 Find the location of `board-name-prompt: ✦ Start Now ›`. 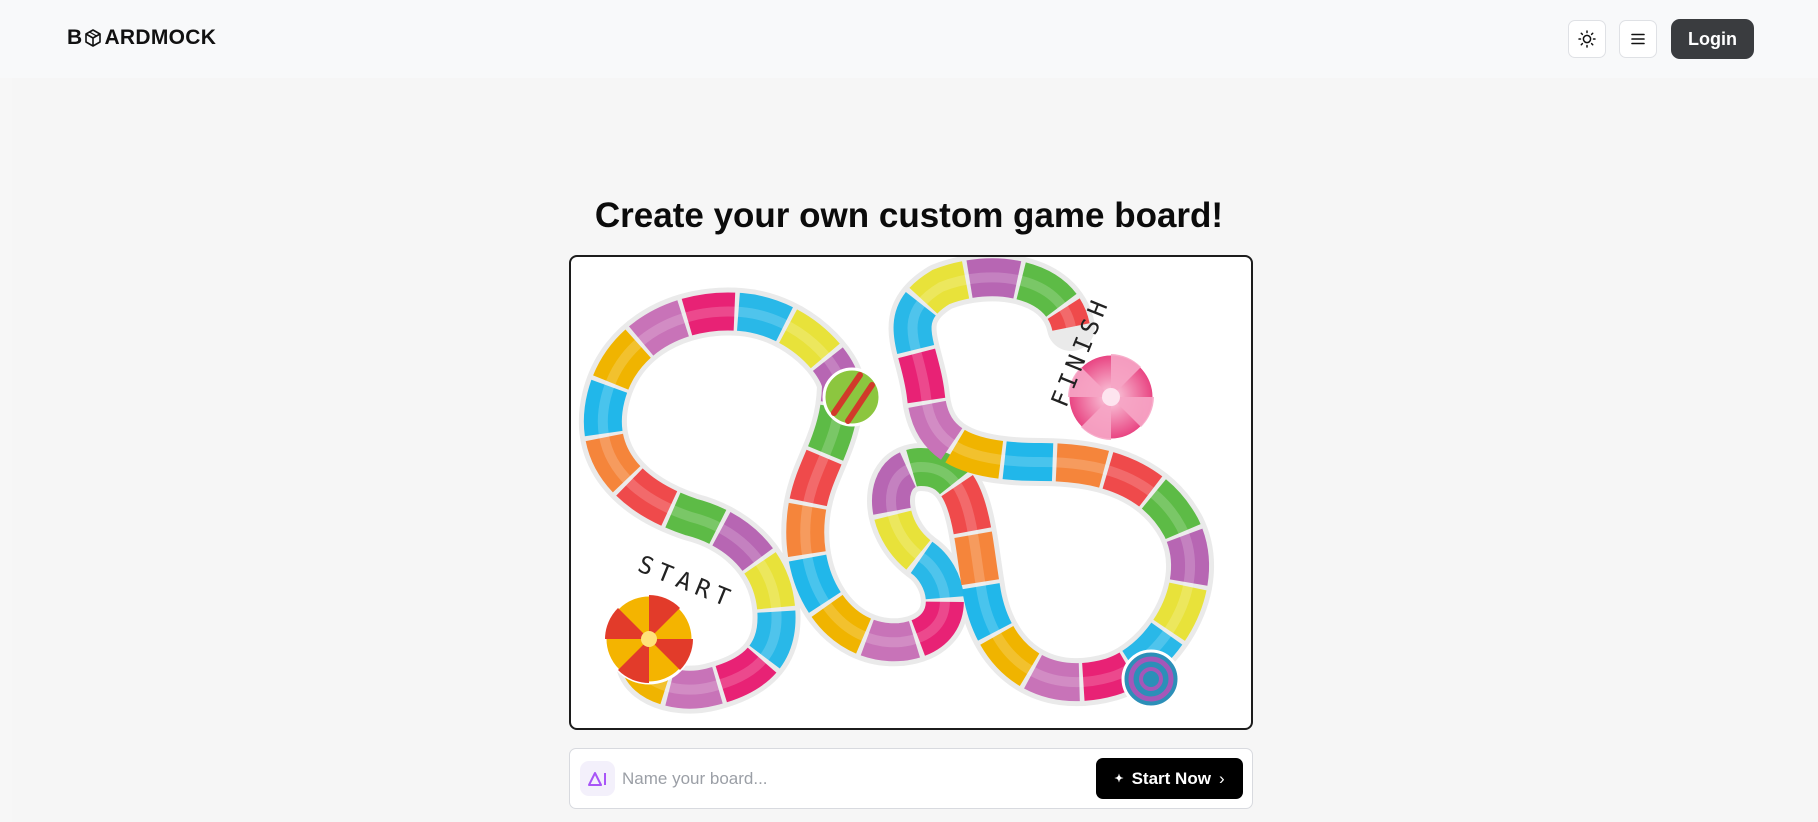

board-name-prompt: ✦ Start Now › is located at coordinates (911, 778).